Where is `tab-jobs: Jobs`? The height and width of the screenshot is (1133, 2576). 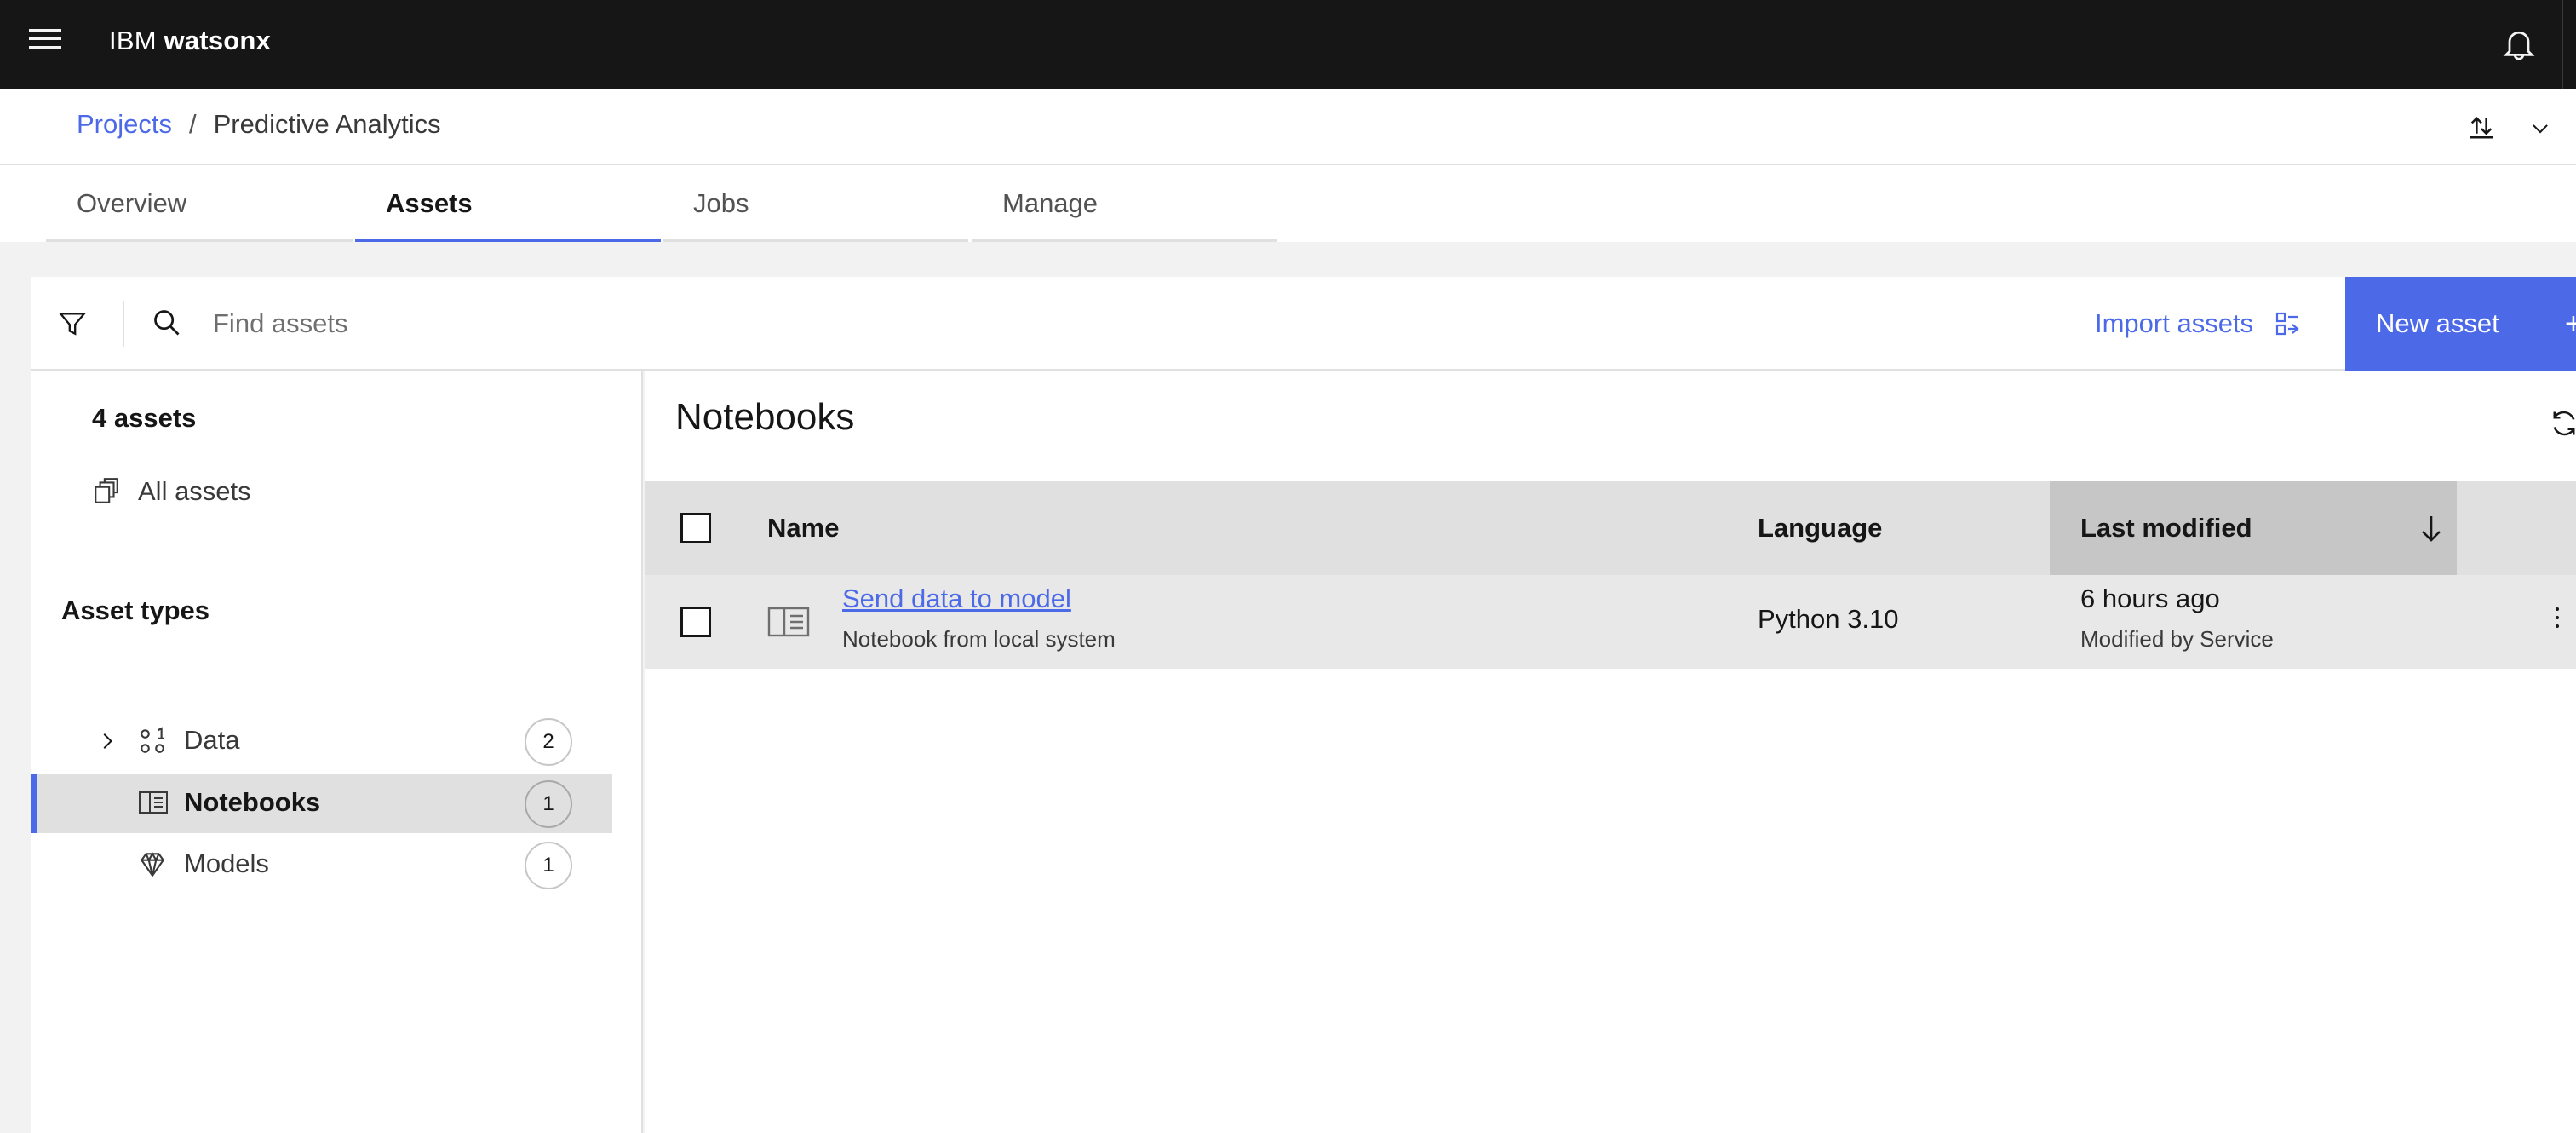 tab-jobs: Jobs is located at coordinates (815, 204).